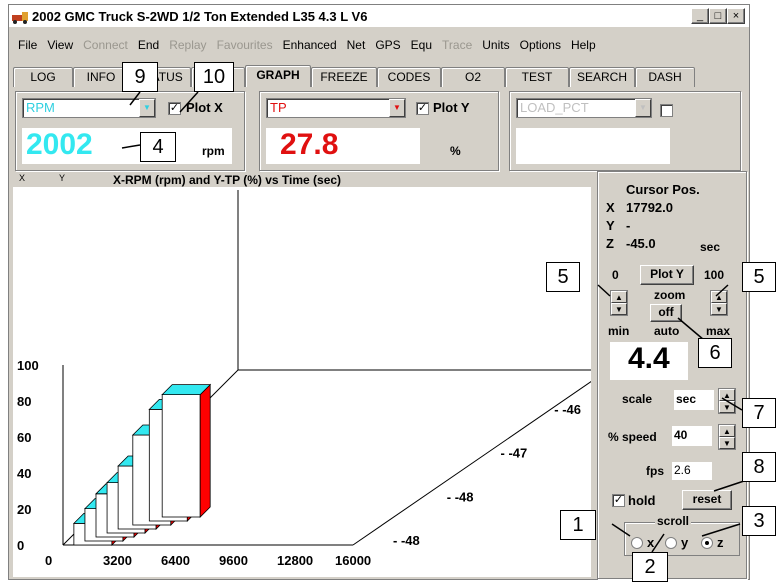 The height and width of the screenshot is (586, 782). I want to click on callout-5a: 5, so click(563, 277).